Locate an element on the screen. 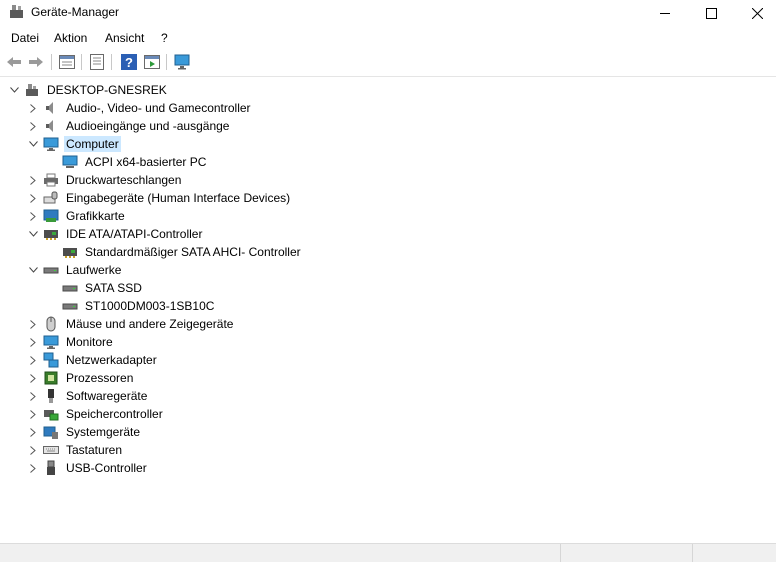  properties-icon is located at coordinates (67, 62).